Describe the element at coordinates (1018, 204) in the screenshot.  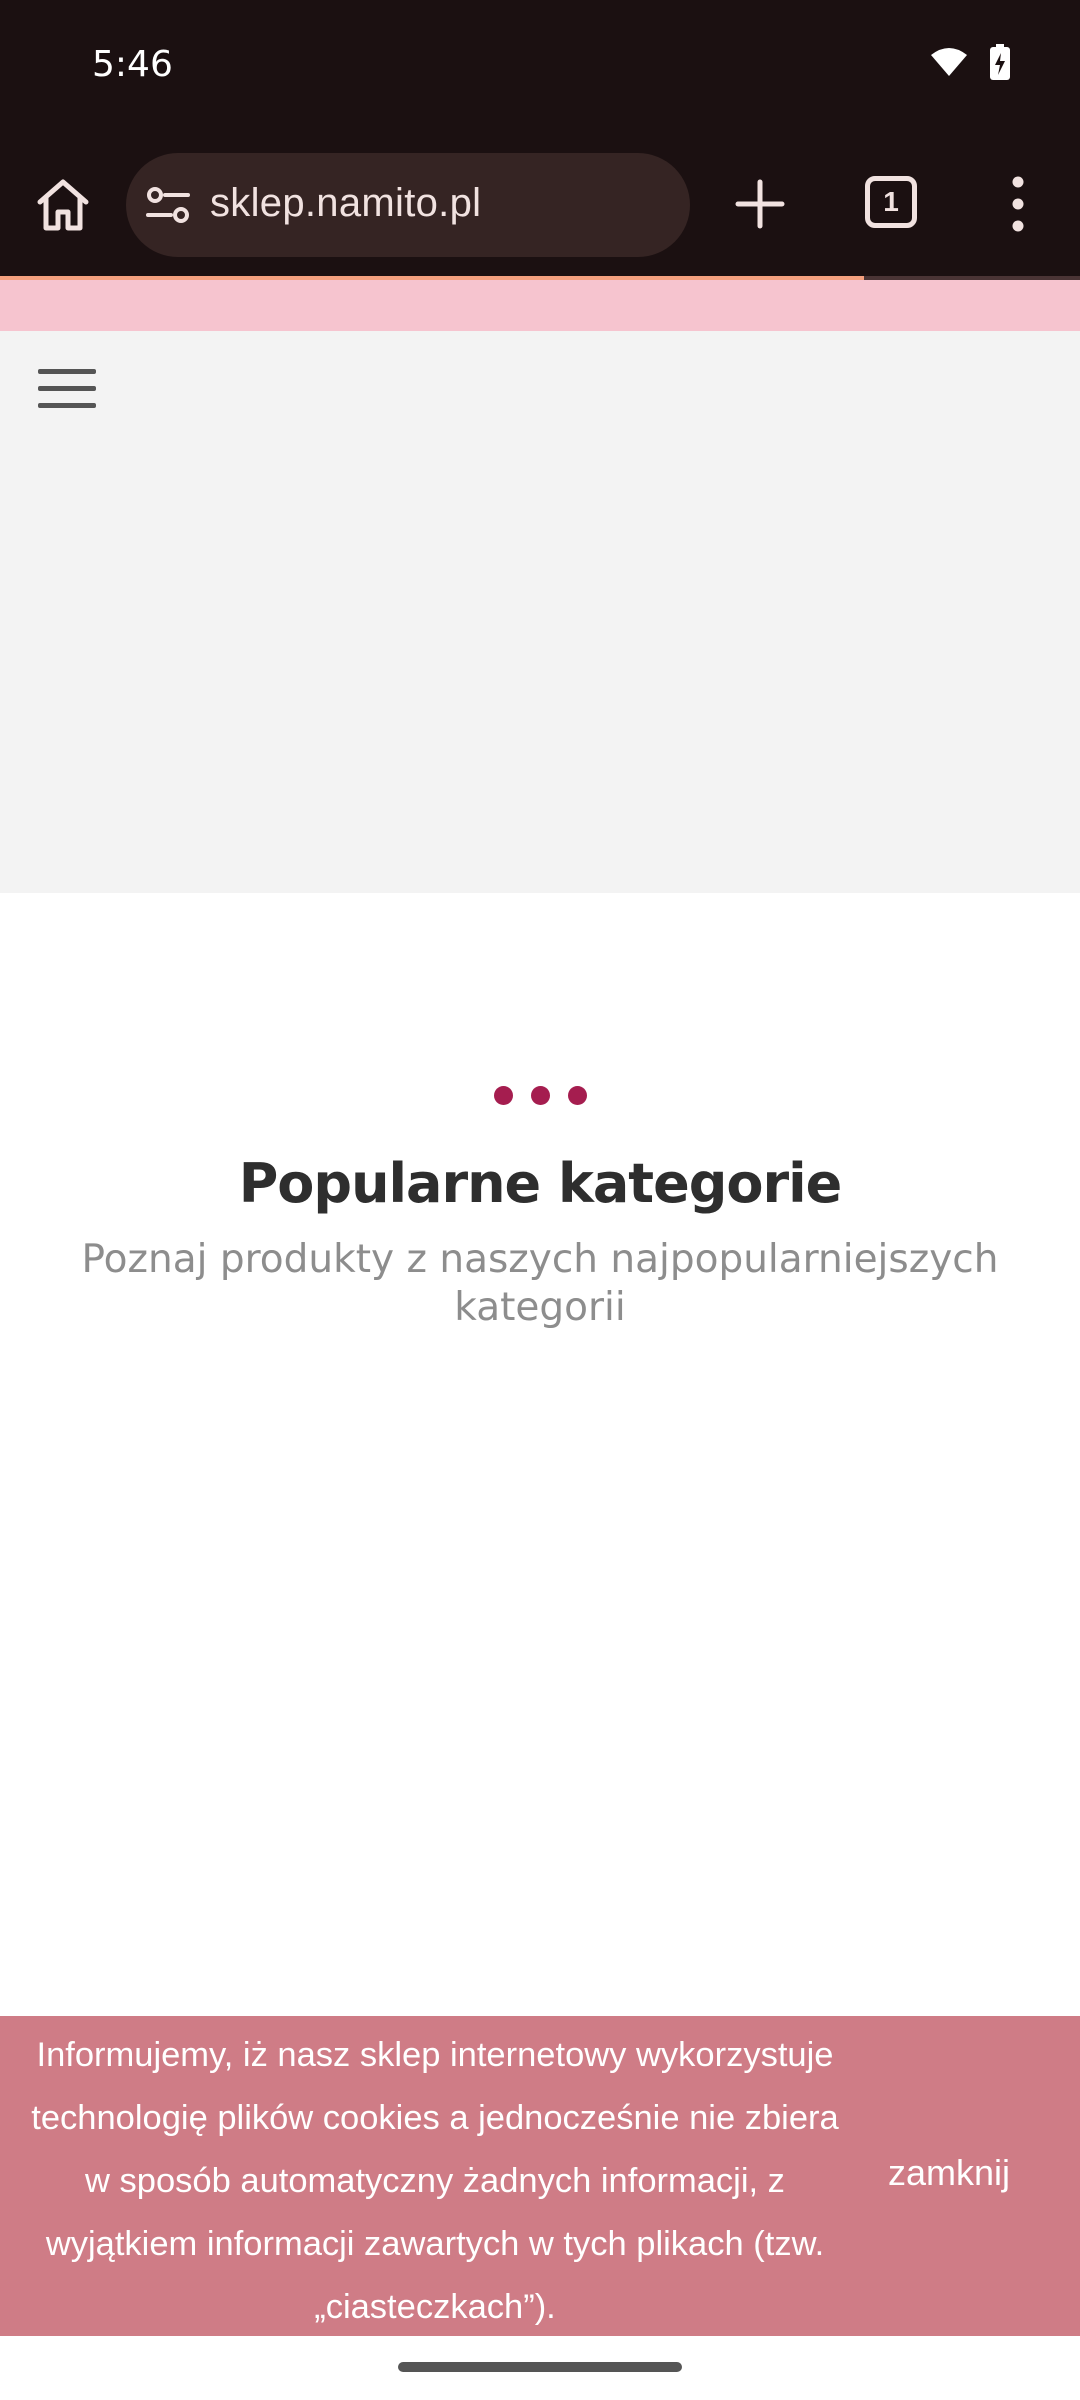
I see `more-vert-icon` at that location.